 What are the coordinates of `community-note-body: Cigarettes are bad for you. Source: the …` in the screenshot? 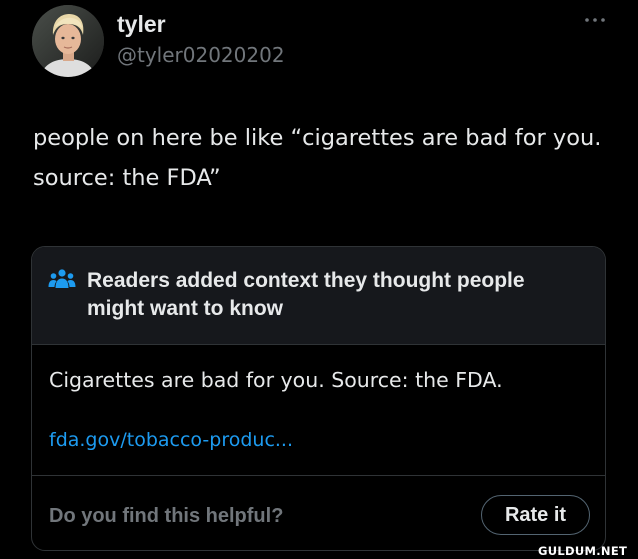 It's located at (276, 380).